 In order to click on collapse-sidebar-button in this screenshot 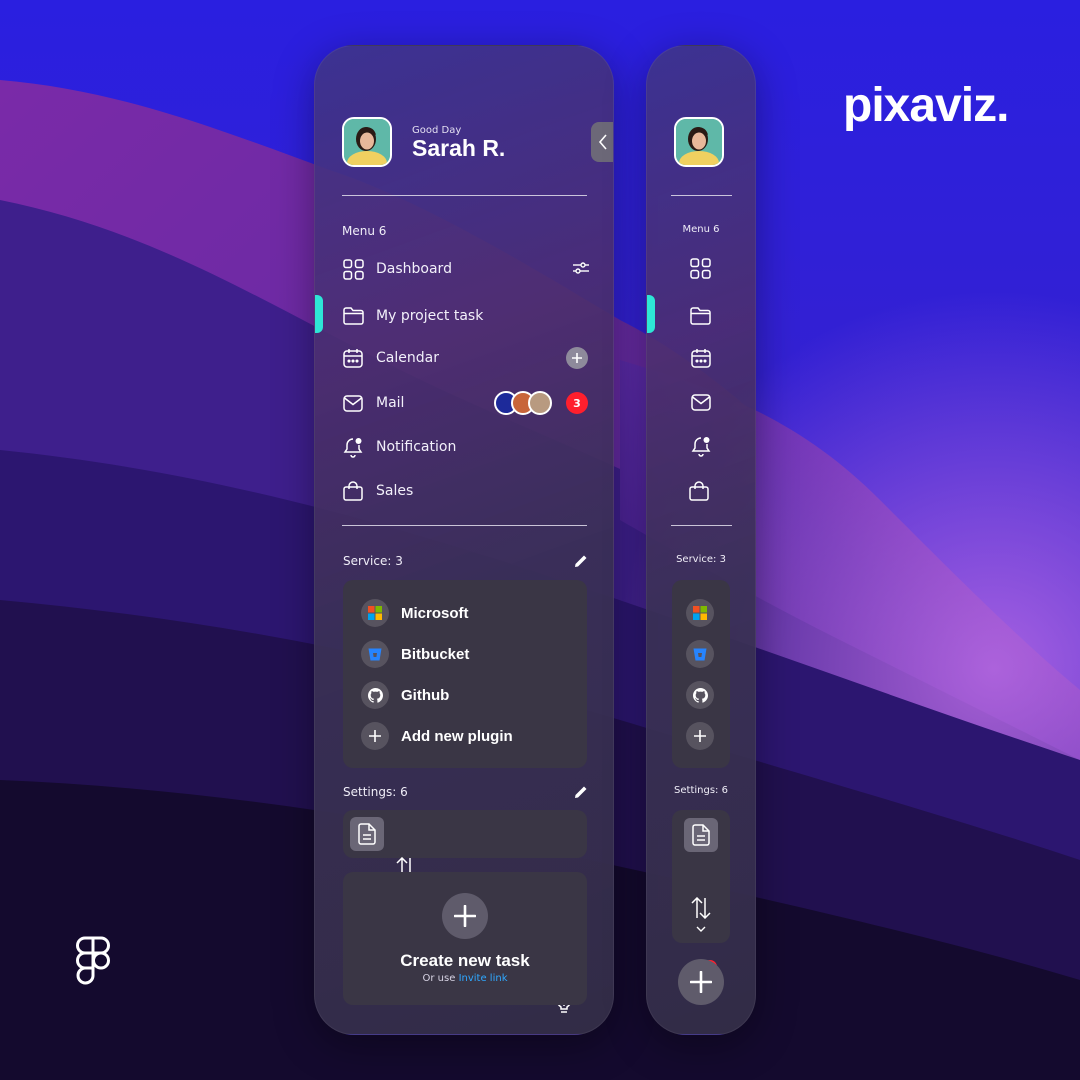, I will do `click(602, 142)`.